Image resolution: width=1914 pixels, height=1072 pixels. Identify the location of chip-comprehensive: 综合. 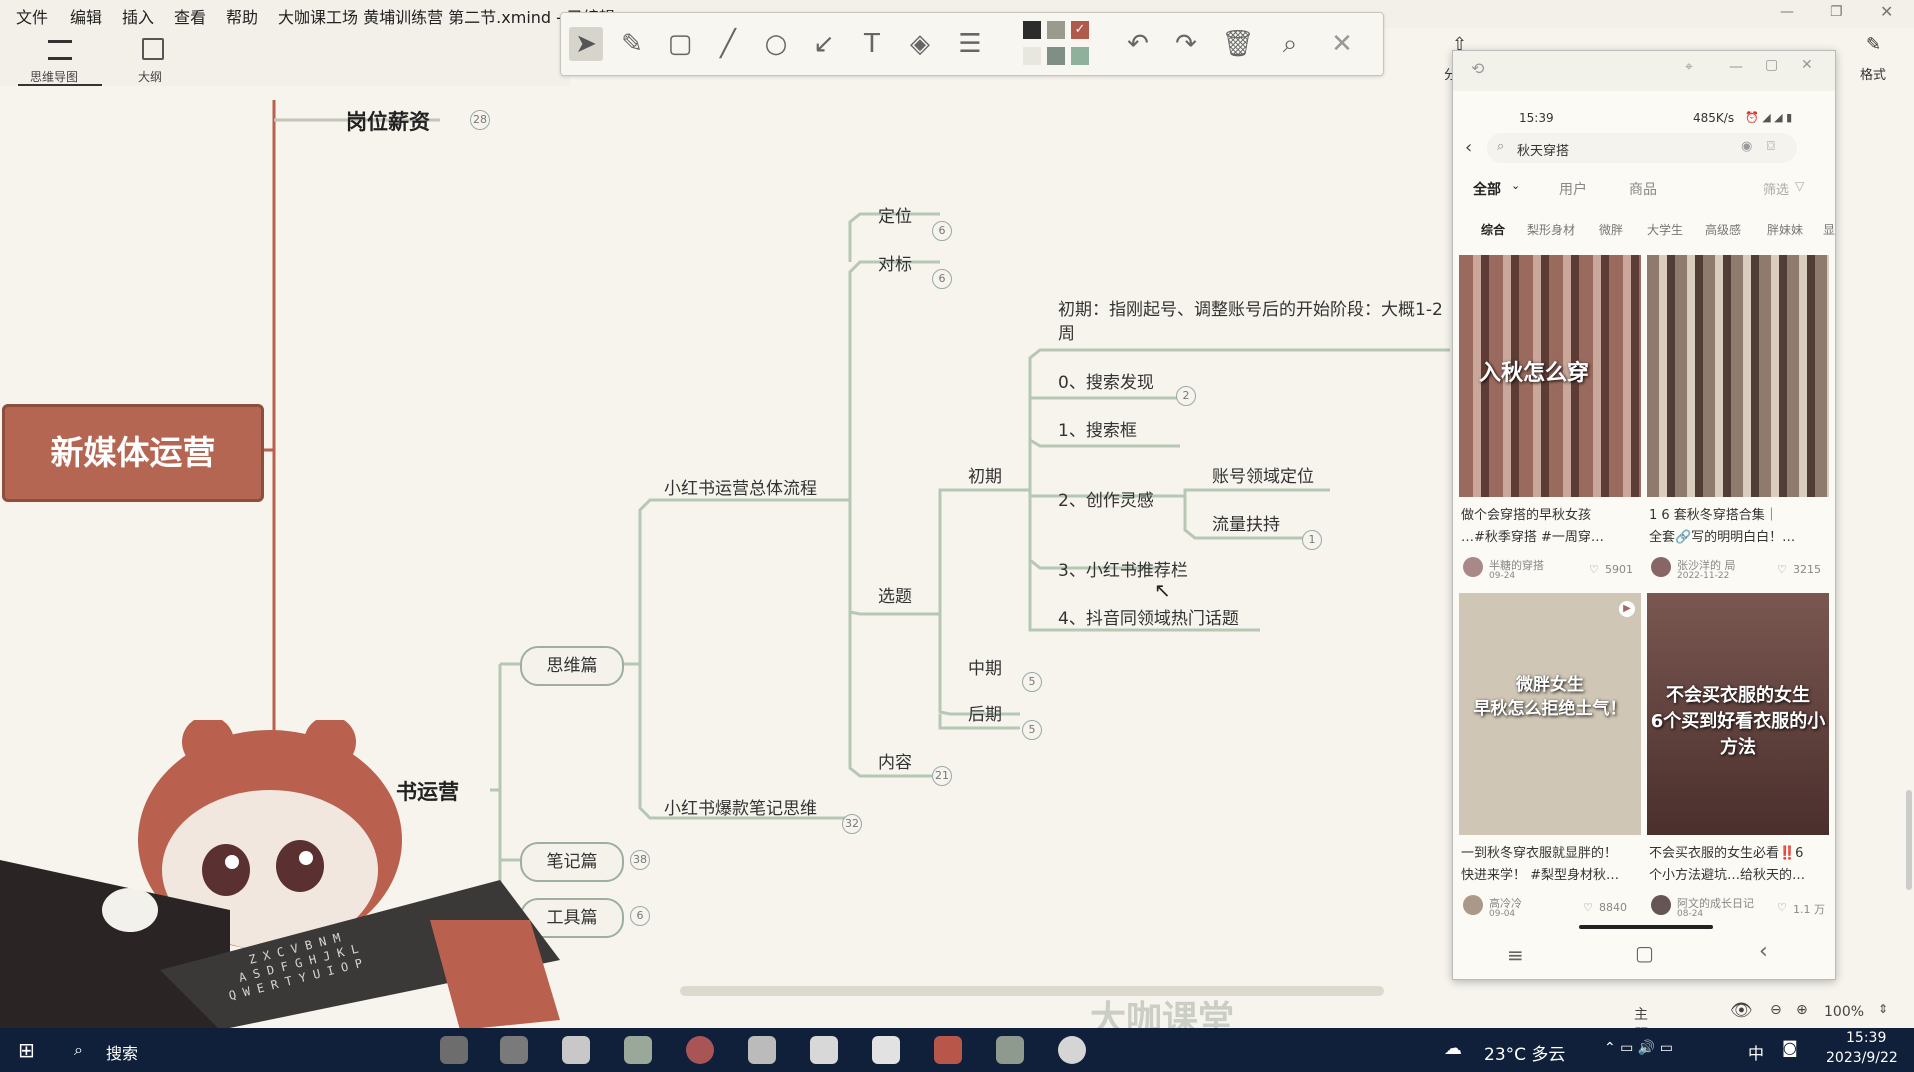
(1493, 229).